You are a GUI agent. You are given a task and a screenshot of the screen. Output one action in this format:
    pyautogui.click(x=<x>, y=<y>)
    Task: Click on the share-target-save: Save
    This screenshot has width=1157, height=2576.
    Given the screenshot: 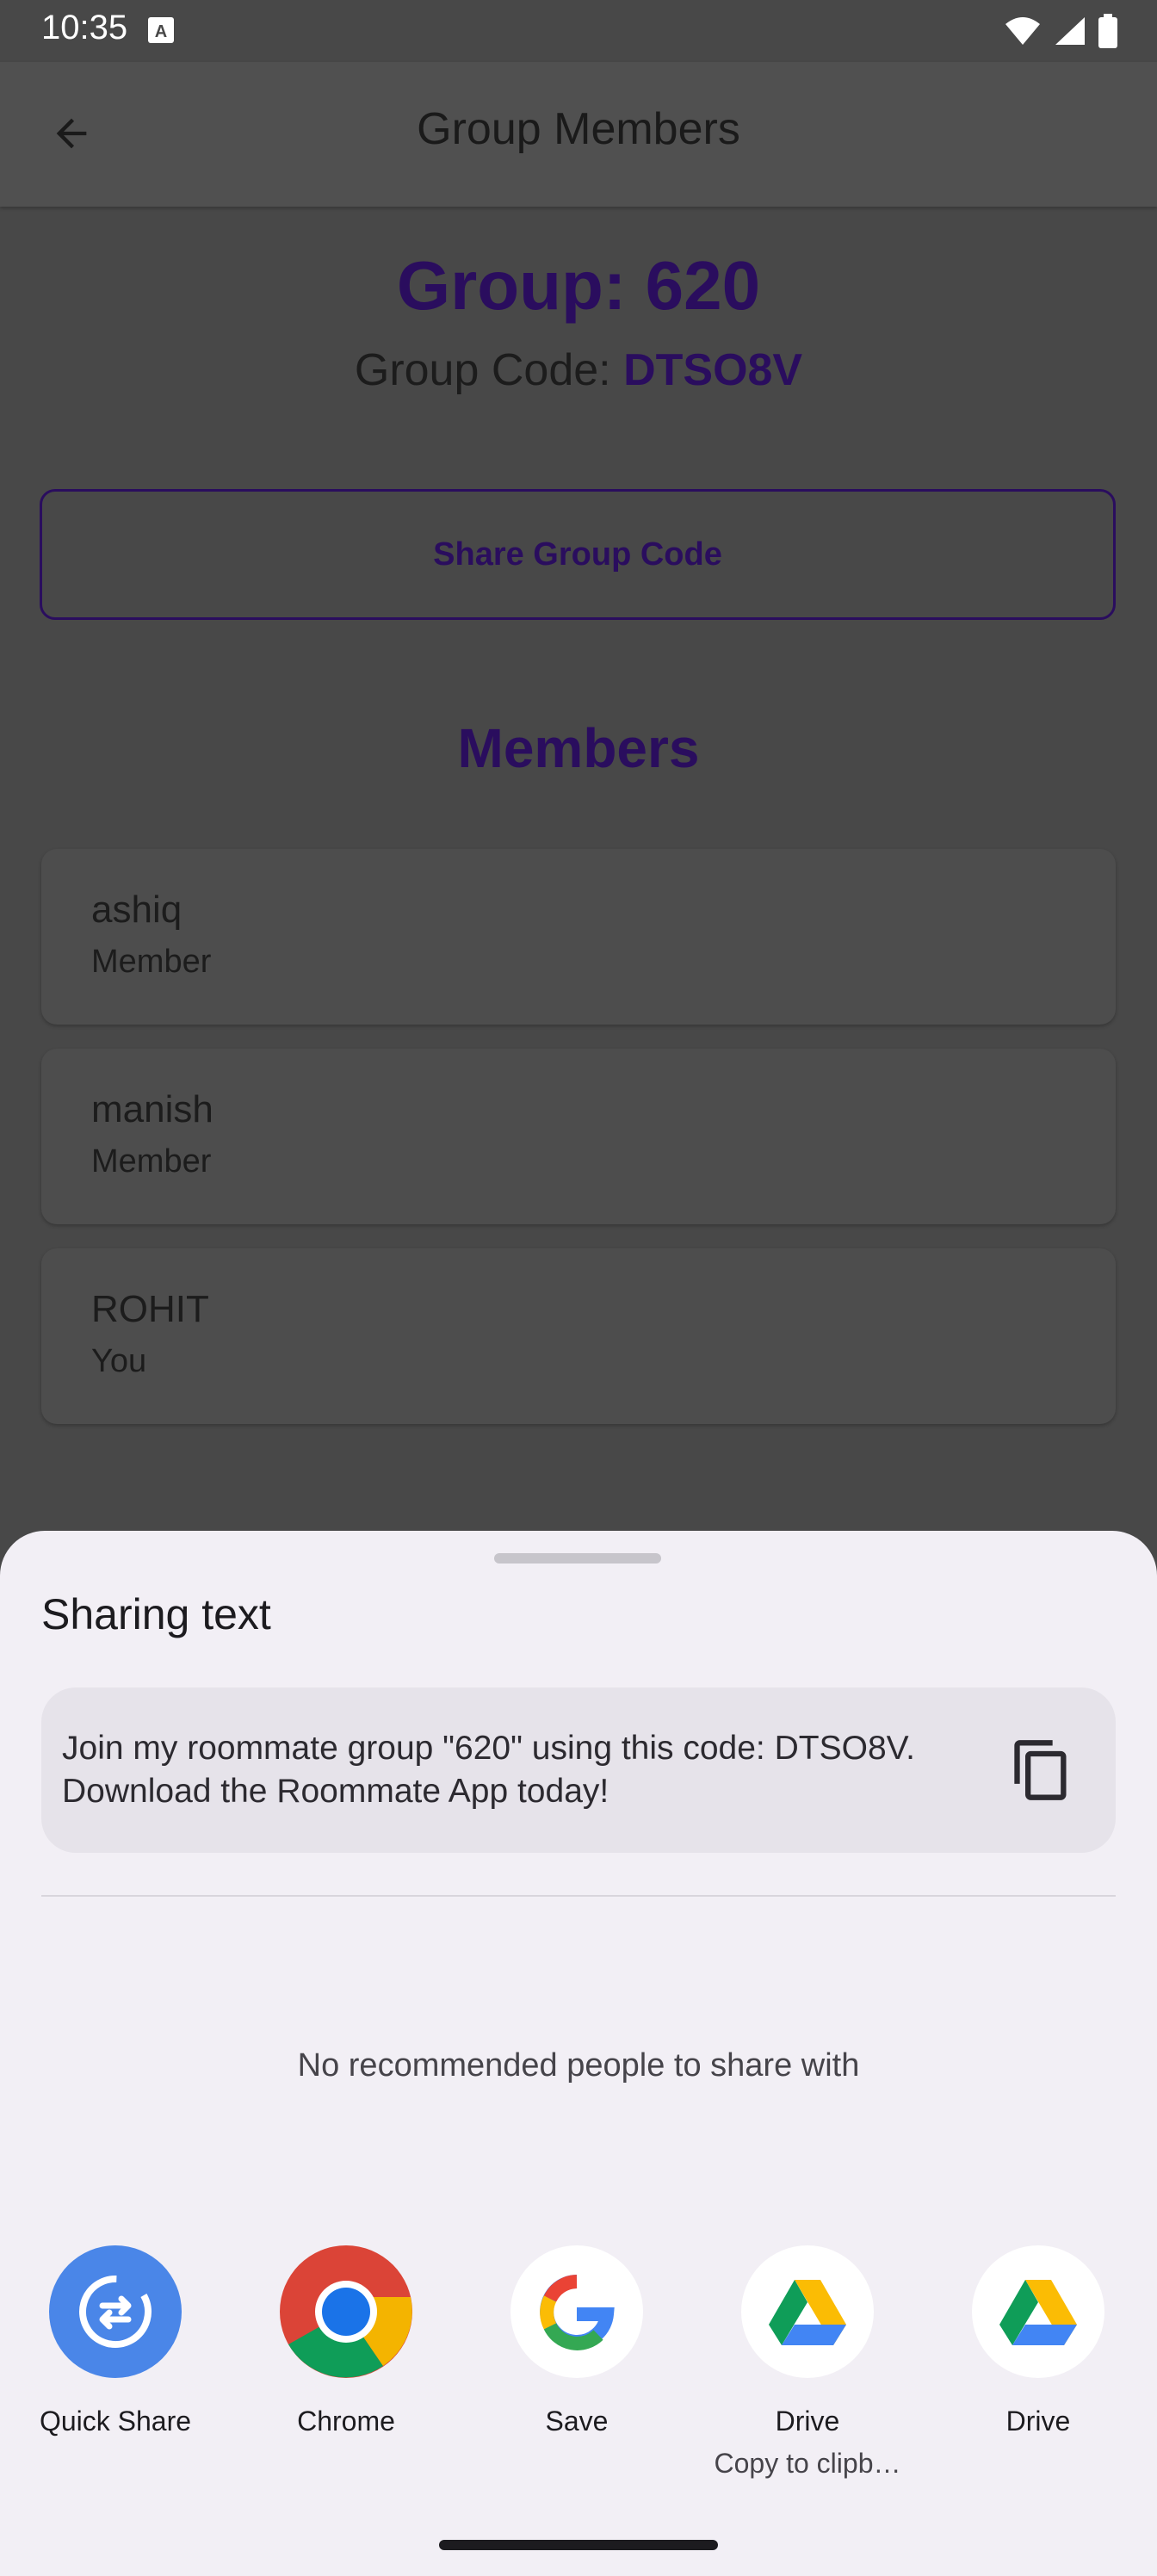 What is the action you would take?
    pyautogui.click(x=577, y=2341)
    